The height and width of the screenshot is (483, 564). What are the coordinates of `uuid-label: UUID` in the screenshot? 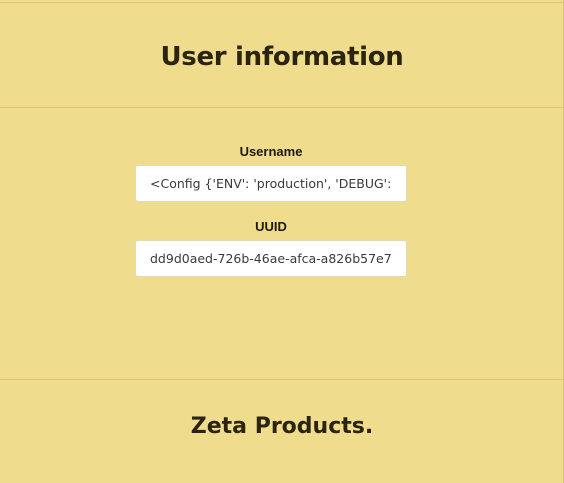 It's located at (271, 226).